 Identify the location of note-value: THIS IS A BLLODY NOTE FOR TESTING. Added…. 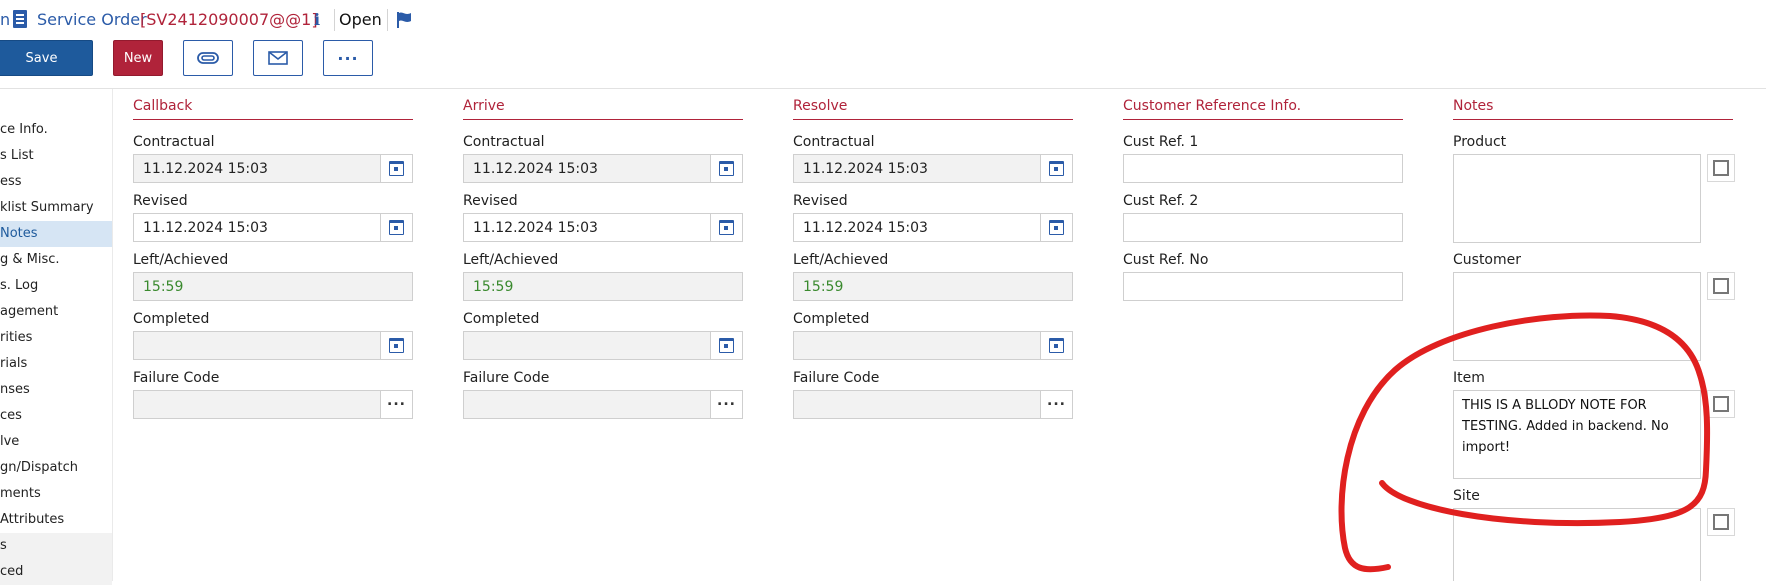
(1565, 426).